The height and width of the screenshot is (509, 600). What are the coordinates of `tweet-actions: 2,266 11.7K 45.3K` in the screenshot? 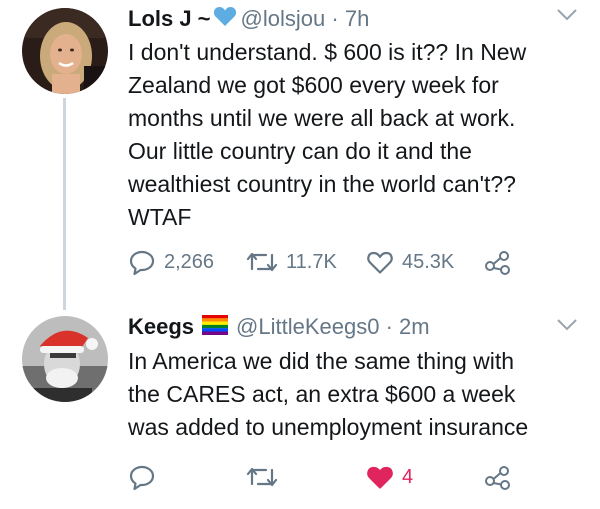 It's located at (353, 262).